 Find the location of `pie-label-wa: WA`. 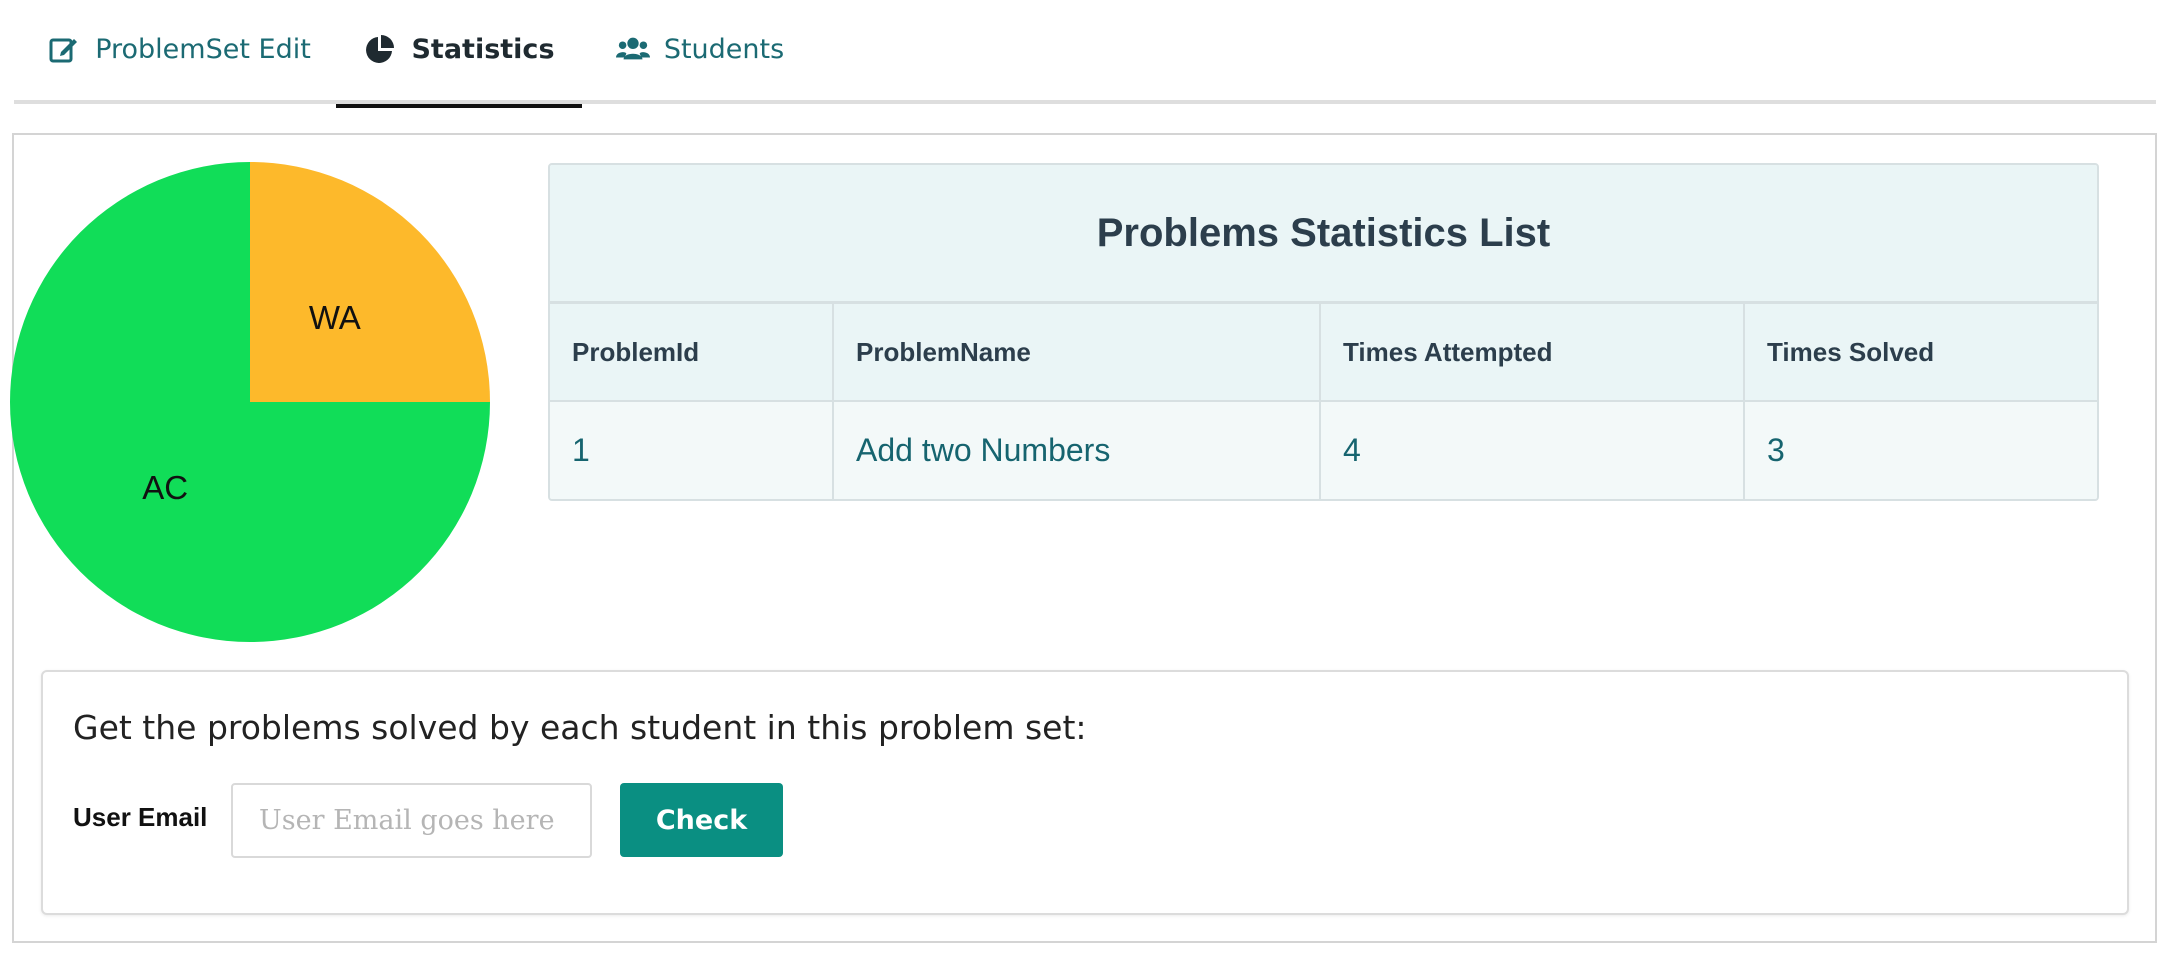

pie-label-wa: WA is located at coordinates (335, 317).